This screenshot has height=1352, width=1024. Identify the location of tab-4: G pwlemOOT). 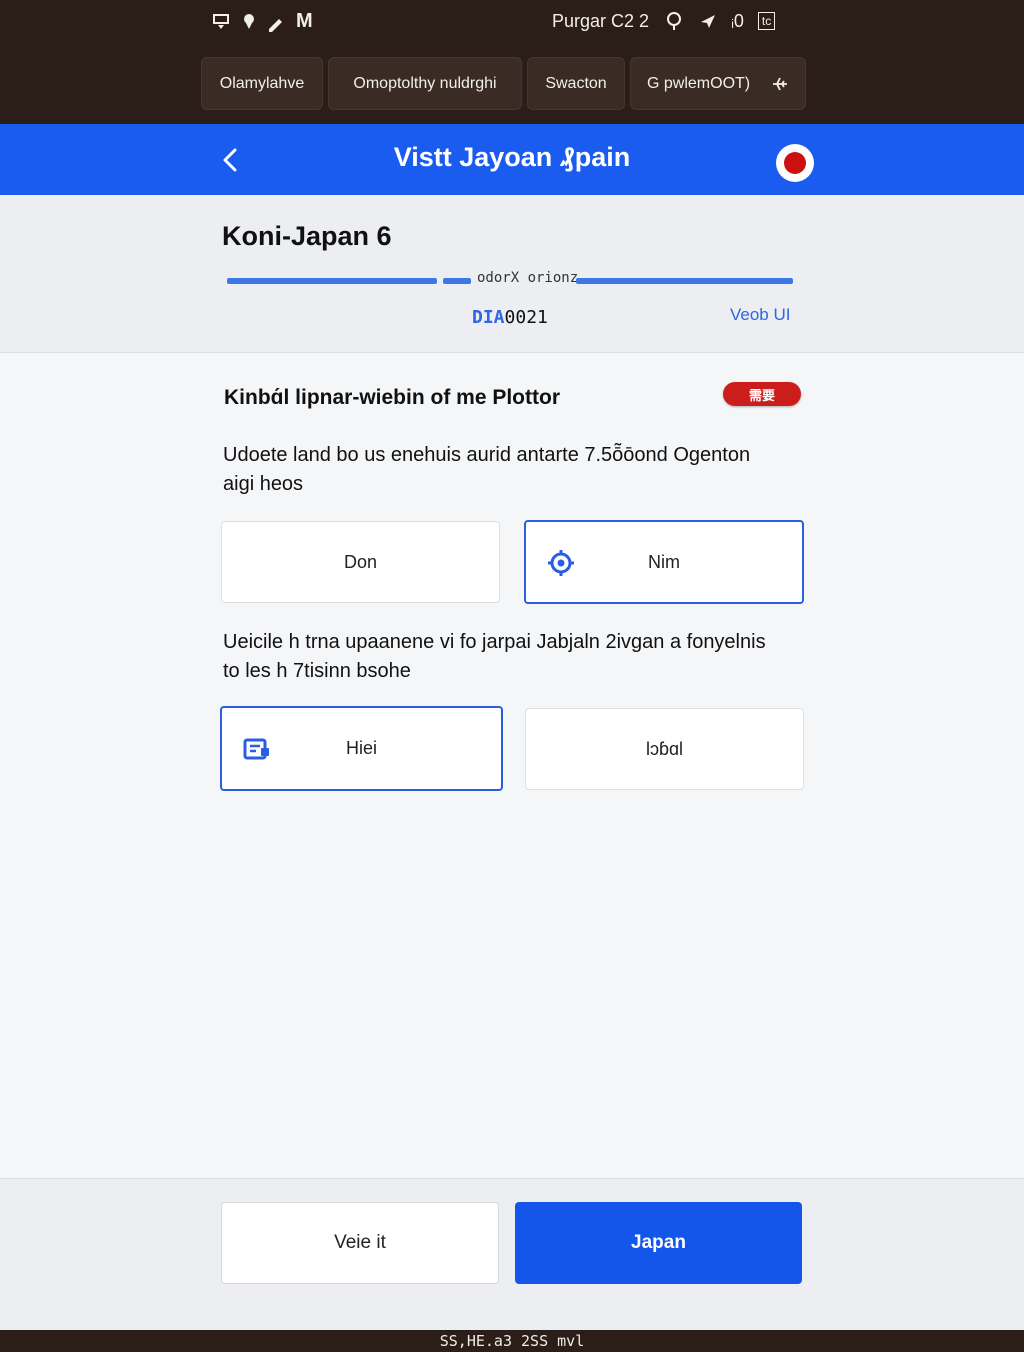
(718, 83).